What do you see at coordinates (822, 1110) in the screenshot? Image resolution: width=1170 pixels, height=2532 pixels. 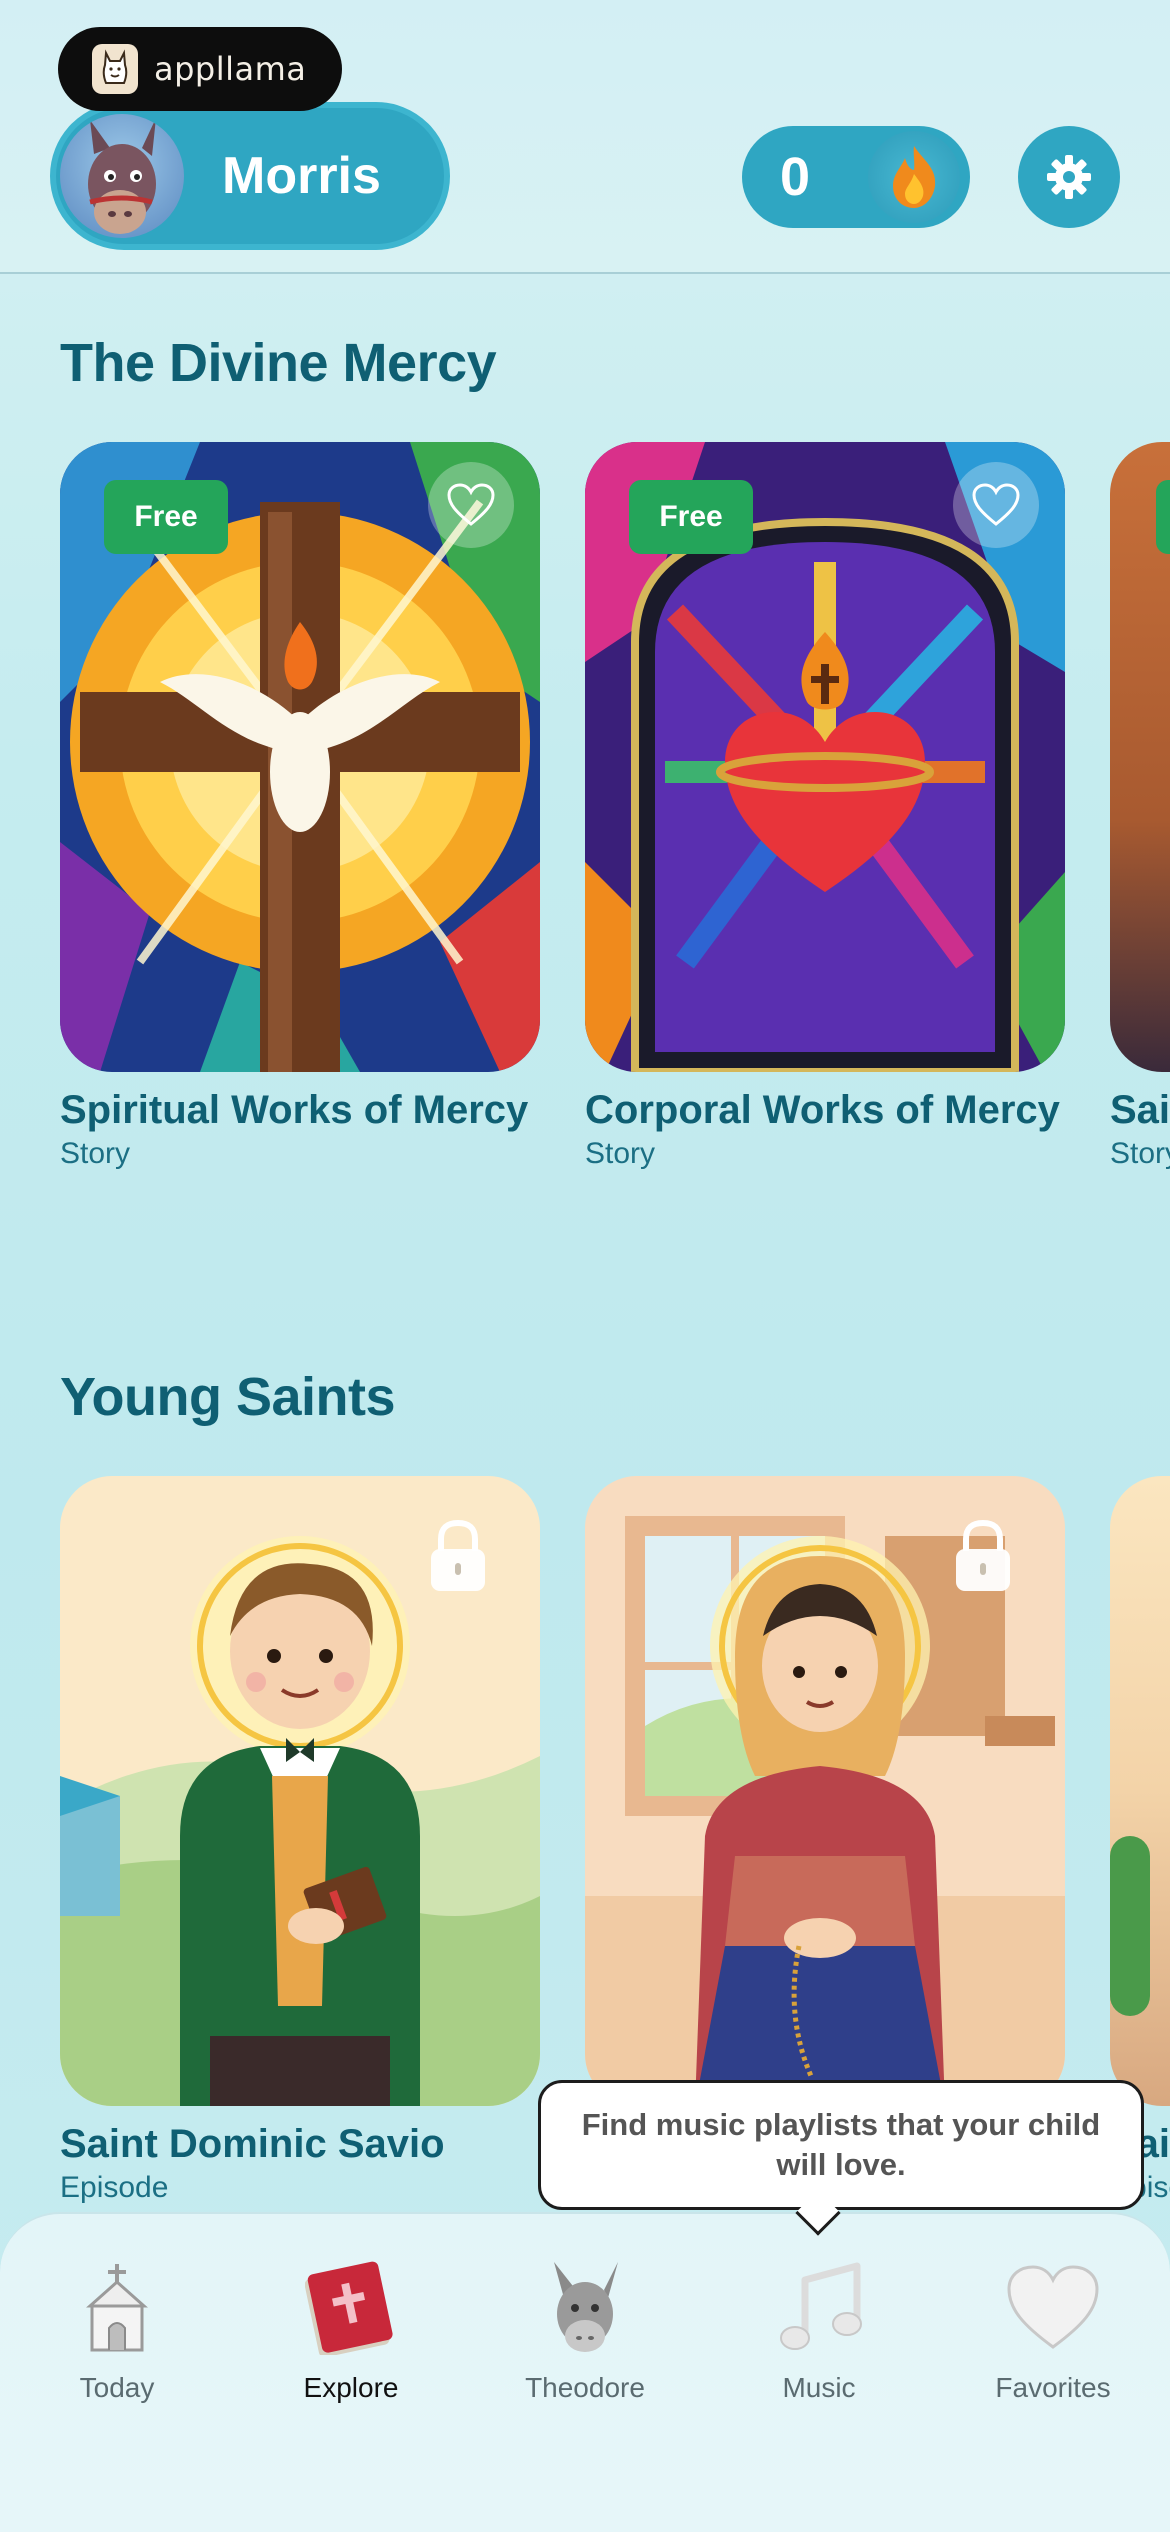 I see `card-title: Corporal Works of Mercy` at bounding box center [822, 1110].